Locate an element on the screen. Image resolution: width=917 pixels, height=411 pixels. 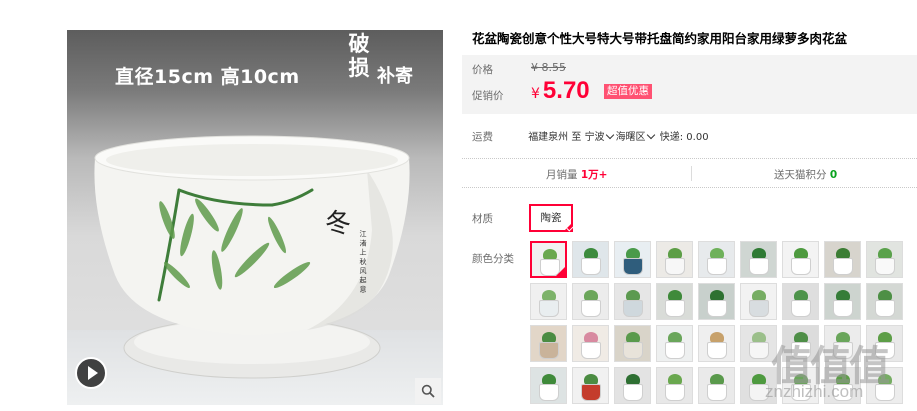
sale-price: ¥5.70 is located at coordinates (560, 91).